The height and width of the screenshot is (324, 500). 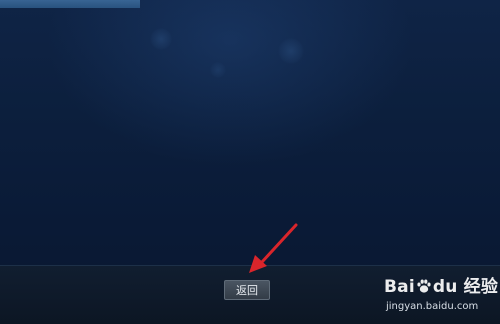 I want to click on watermark-url: jingyan.baidu.com, so click(x=432, y=306).